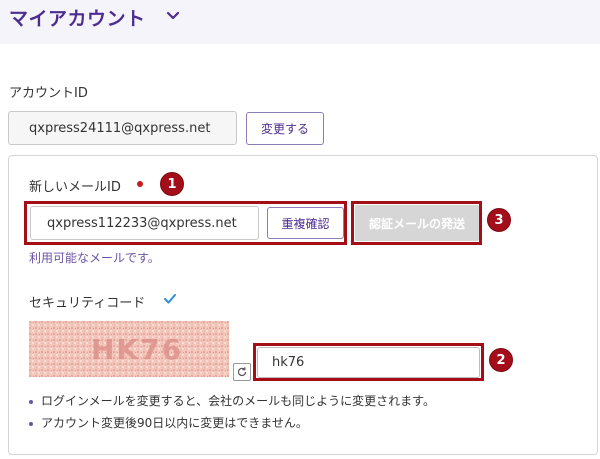 Image resolution: width=600 pixels, height=459 pixels. I want to click on note-item: ログインメールを変更すると、会社のメールも同じように変更されます。, so click(232, 400).